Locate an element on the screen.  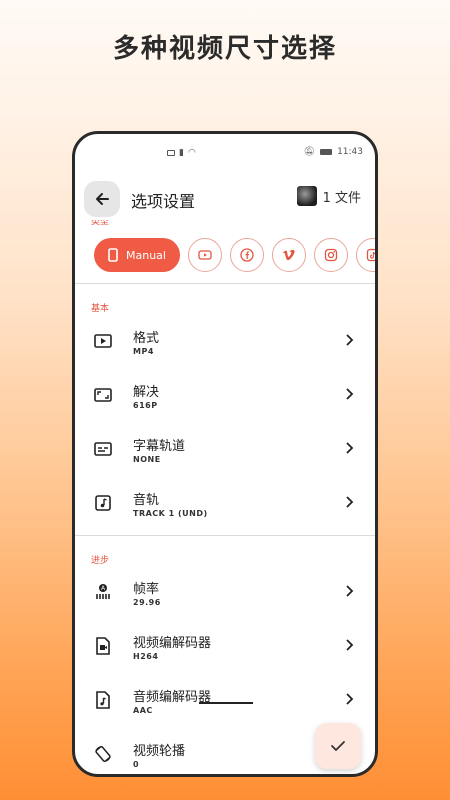
confirm-button is located at coordinates (338, 746).